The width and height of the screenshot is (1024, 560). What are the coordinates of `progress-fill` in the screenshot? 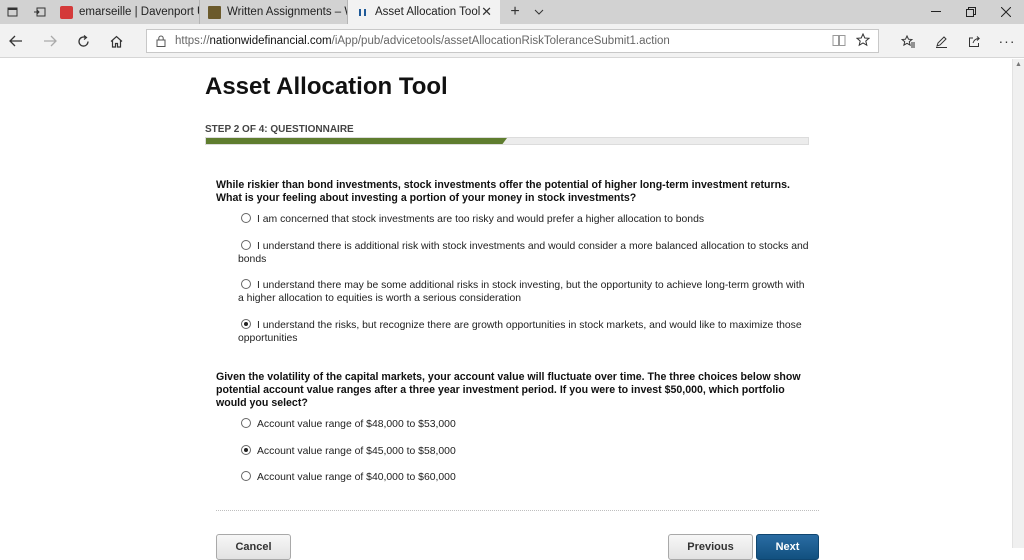 It's located at (356, 141).